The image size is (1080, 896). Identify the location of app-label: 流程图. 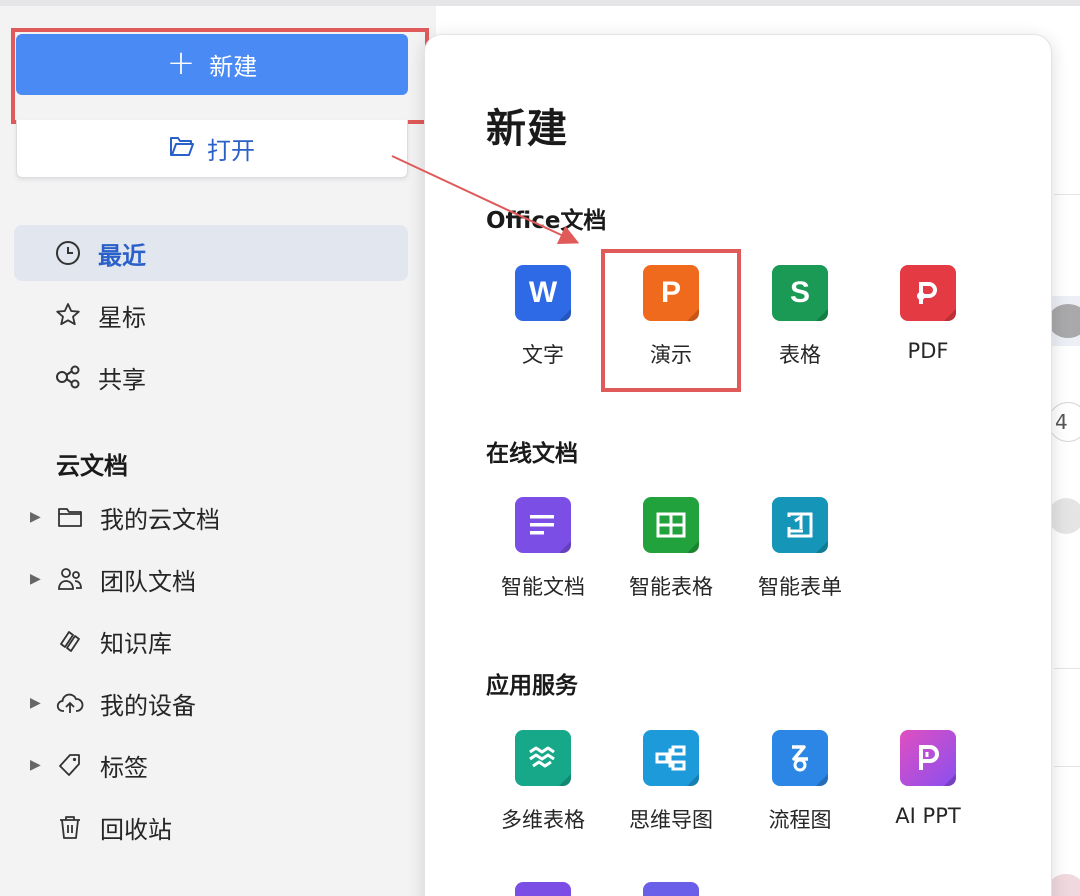
(800, 820).